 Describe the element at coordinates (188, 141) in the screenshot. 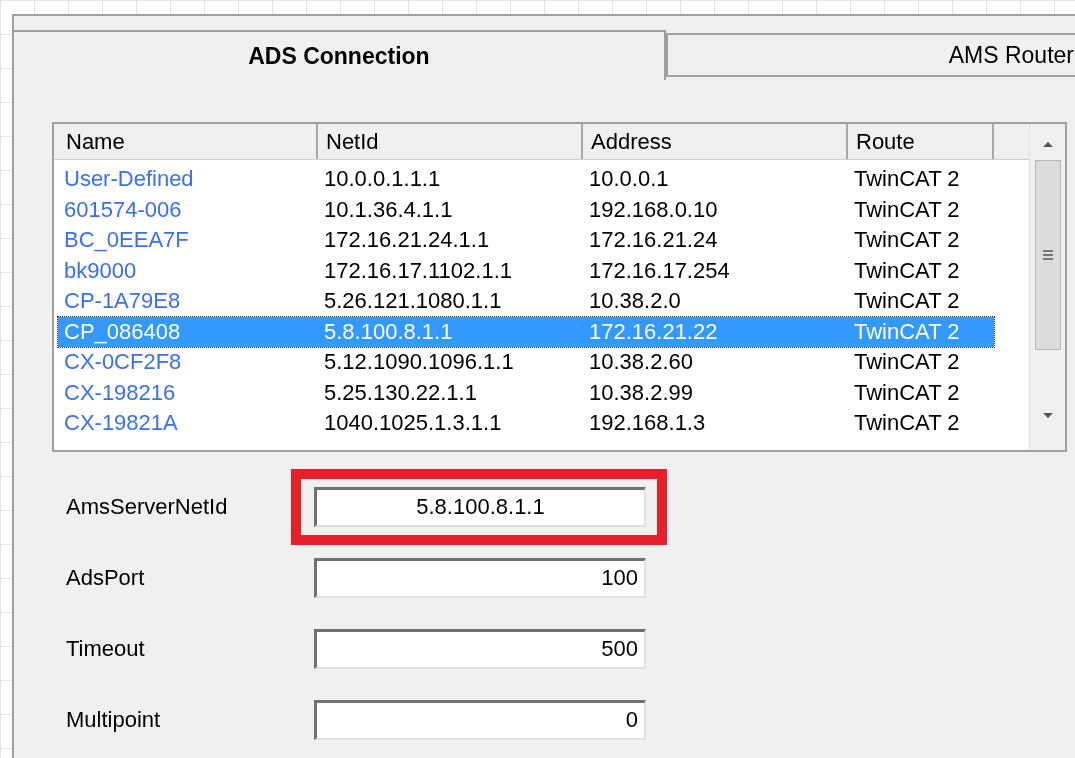

I see `column-header: Name` at that location.